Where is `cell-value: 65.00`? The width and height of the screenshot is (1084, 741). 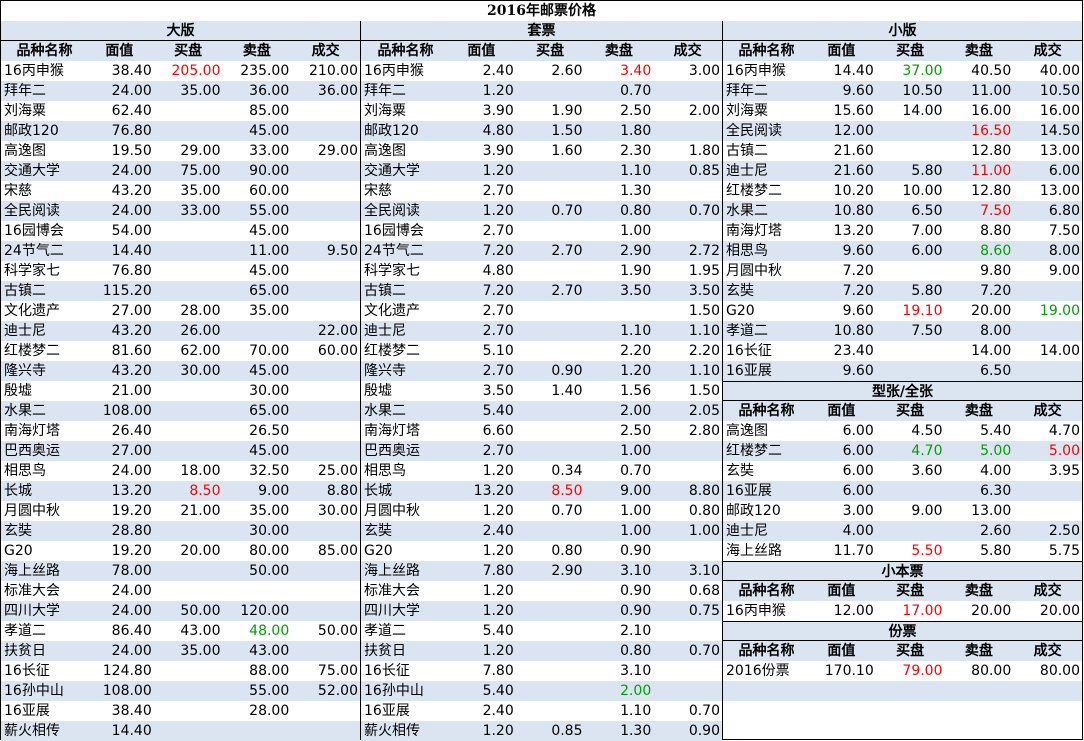
cell-value: 65.00 is located at coordinates (269, 291).